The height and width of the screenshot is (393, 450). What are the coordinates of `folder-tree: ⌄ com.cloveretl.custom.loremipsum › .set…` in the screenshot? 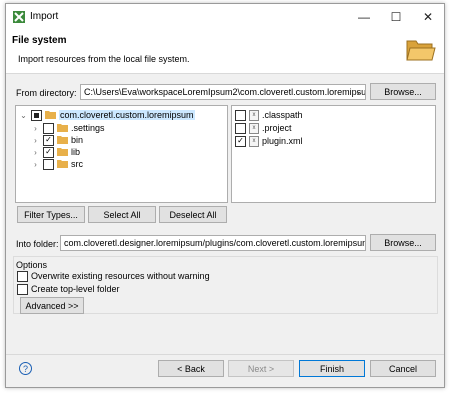 It's located at (121, 154).